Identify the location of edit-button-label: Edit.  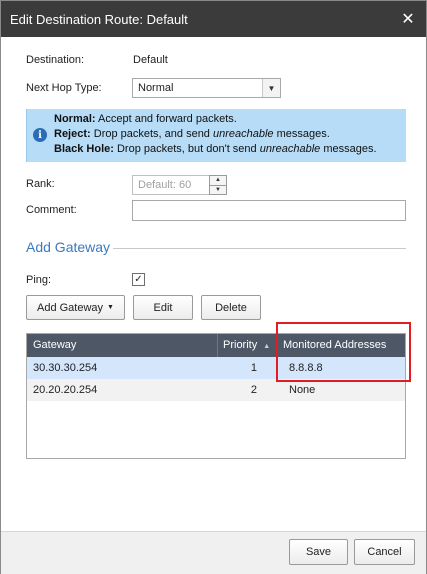
(163, 307).